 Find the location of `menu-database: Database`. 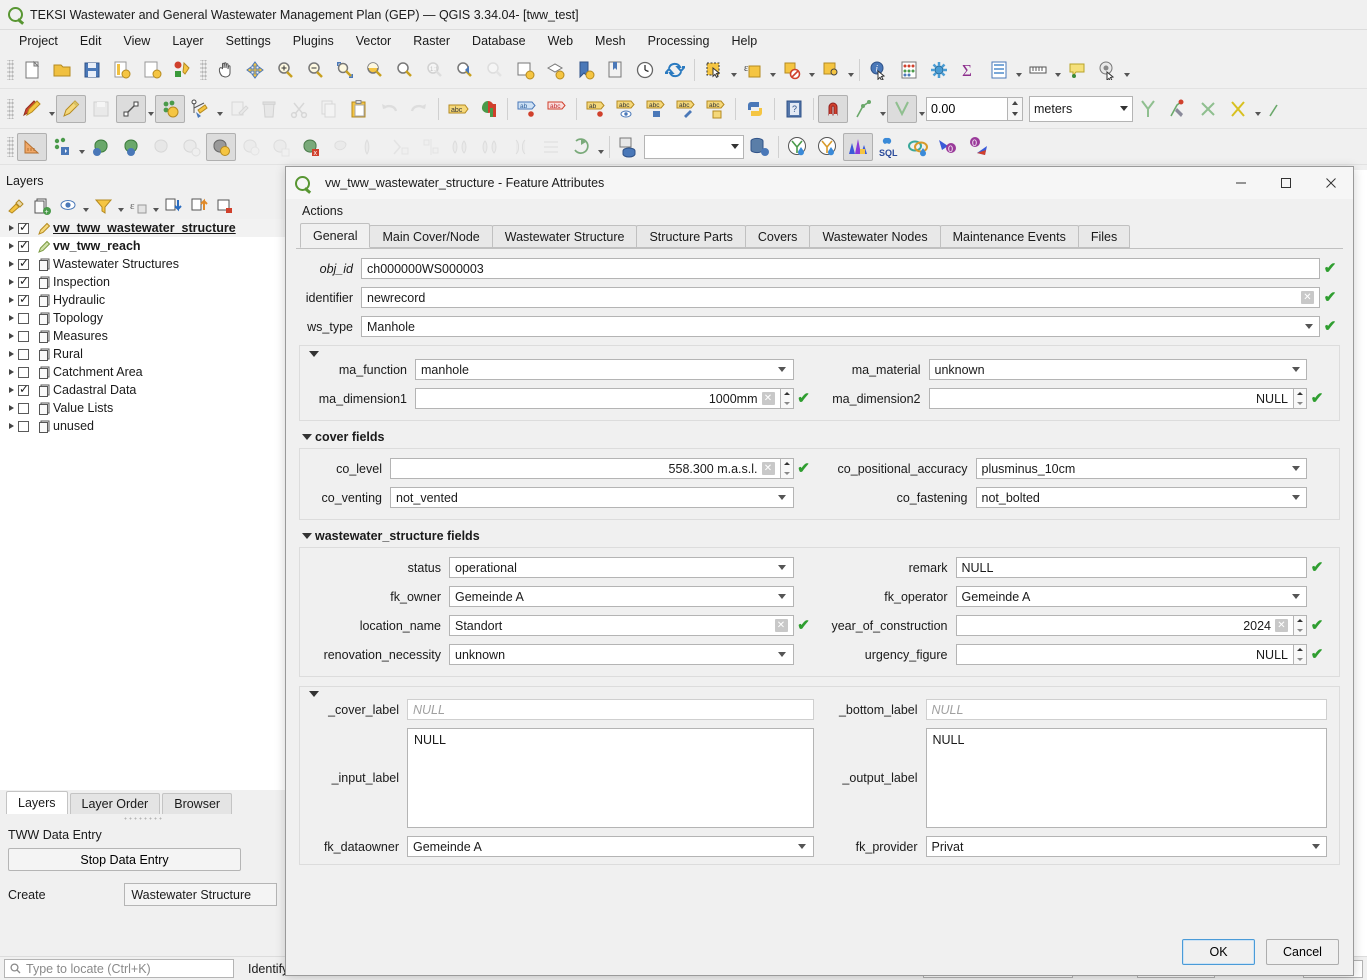

menu-database: Database is located at coordinates (499, 41).